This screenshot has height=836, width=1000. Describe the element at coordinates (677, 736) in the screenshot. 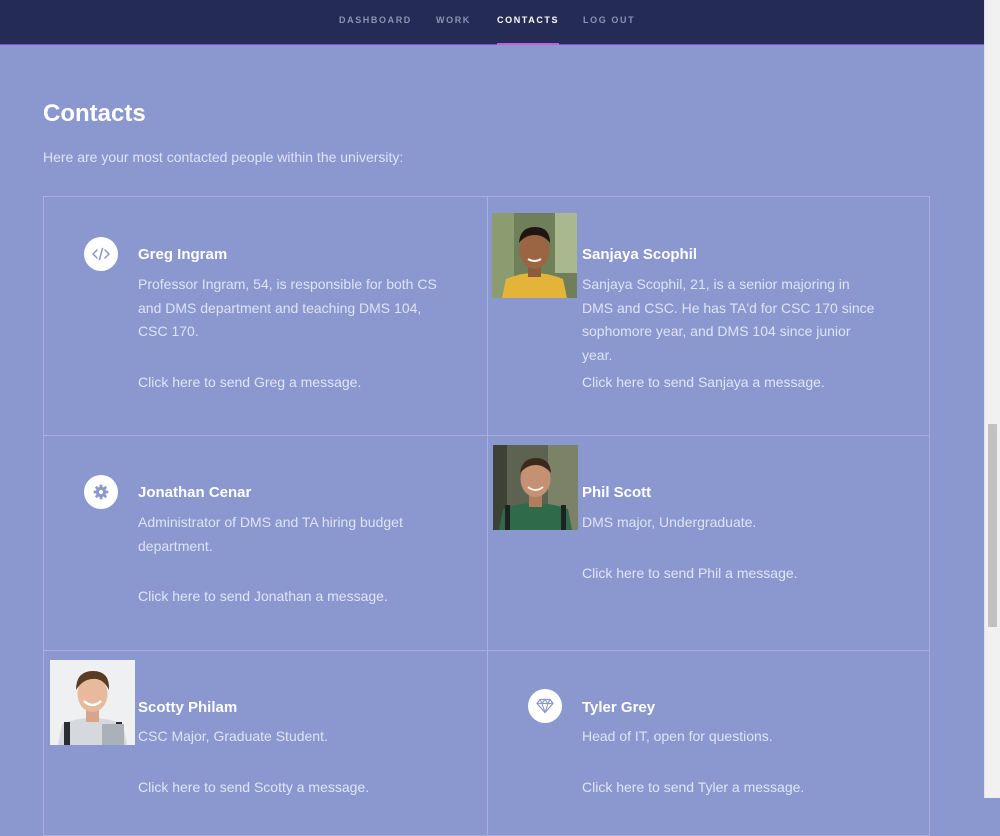

I see `contact-description: Head of IT, open for questions.` at that location.